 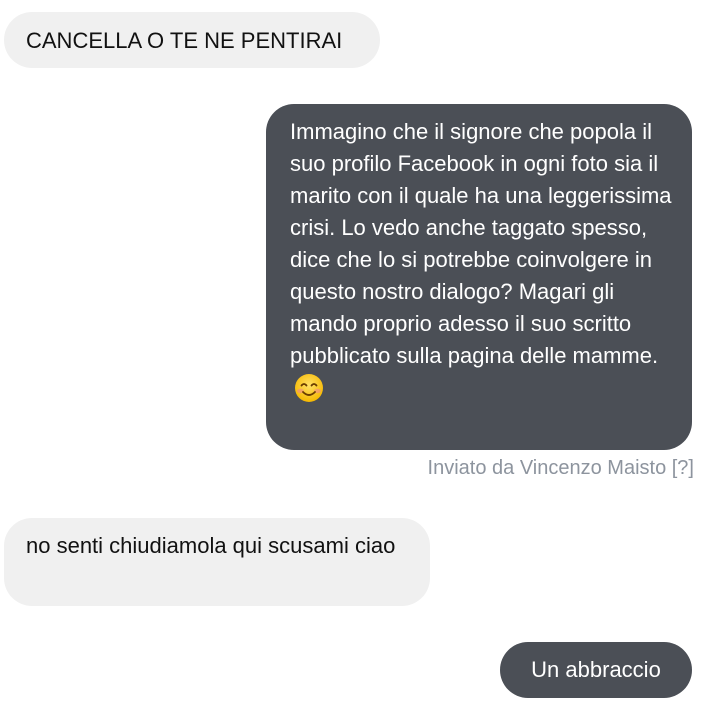 What do you see at coordinates (184, 40) in the screenshot?
I see `message-text: CANCELLA O TE NE PENTIRAI` at bounding box center [184, 40].